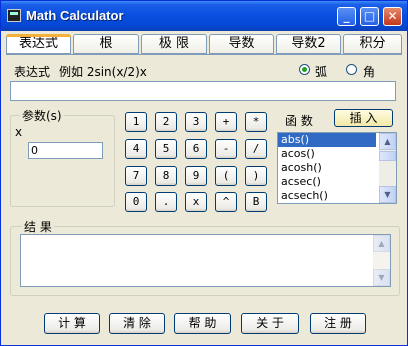  Describe the element at coordinates (202, 323) in the screenshot. I see `help-button: 帮 助` at that location.